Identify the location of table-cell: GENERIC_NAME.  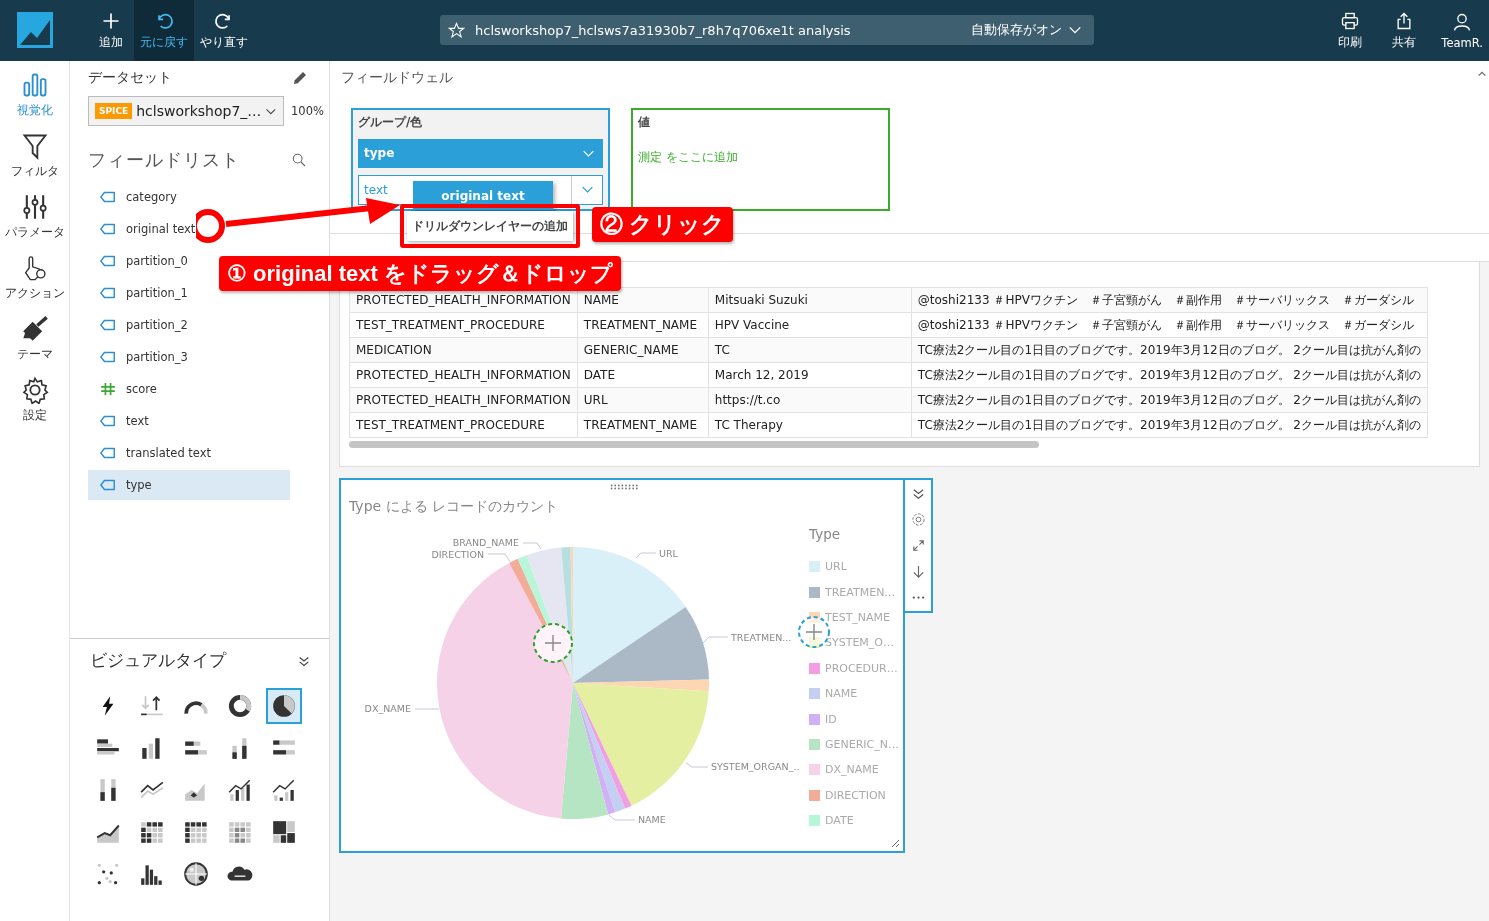
(643, 350).